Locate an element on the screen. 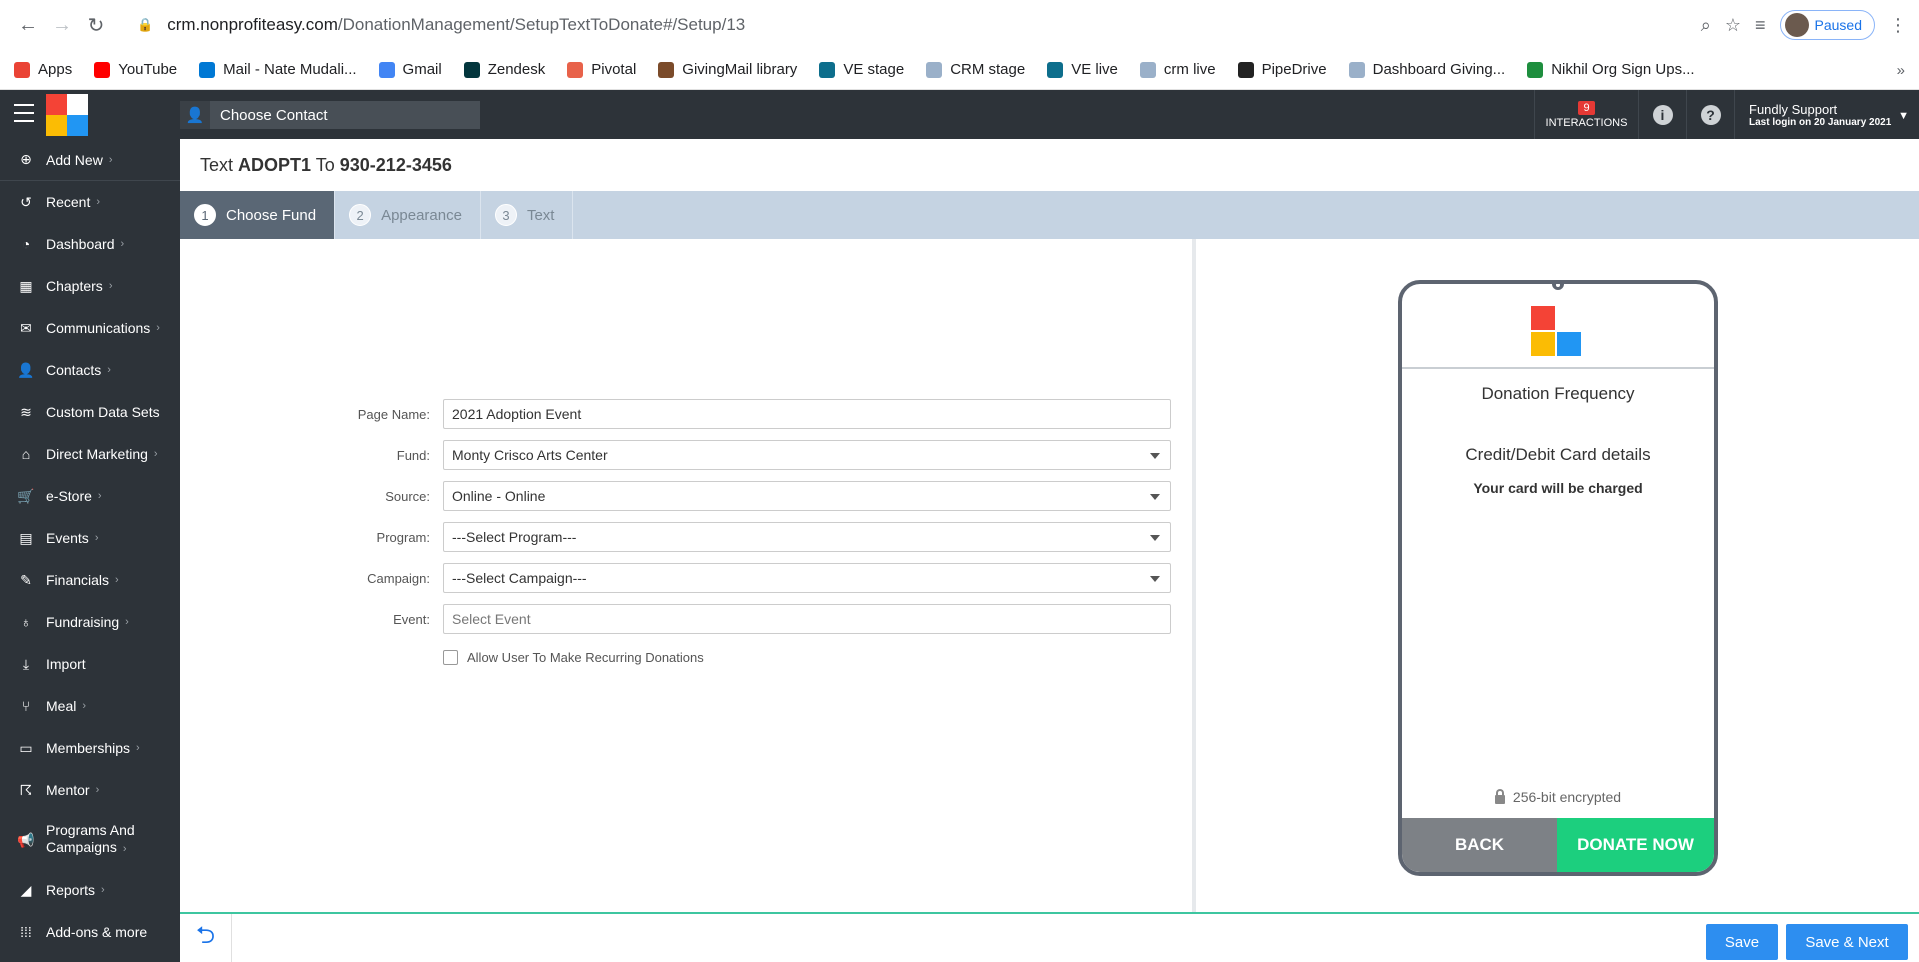 The width and height of the screenshot is (1919, 962). sidebar-item-events: ▤ Events › is located at coordinates (90, 538).